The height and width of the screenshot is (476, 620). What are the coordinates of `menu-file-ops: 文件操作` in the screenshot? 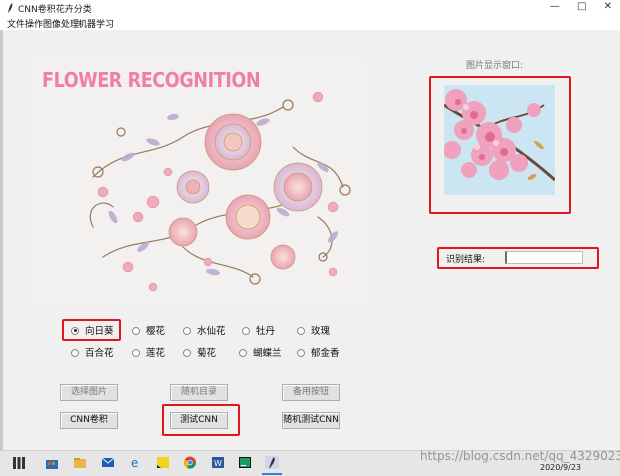 It's located at (25, 23).